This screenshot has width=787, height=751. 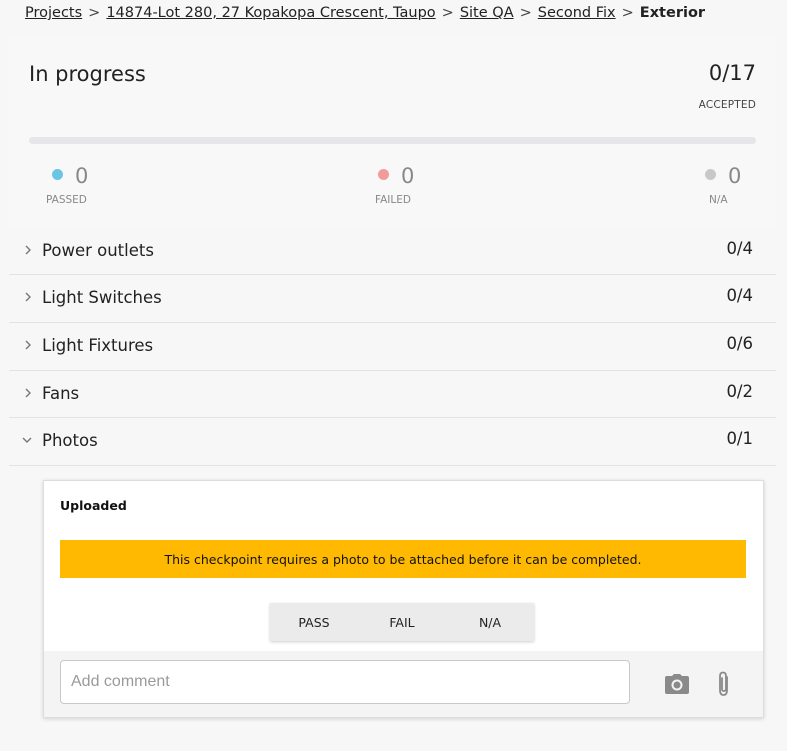 I want to click on section-power-outlets: Power outlets 0/4, so click(x=392, y=251).